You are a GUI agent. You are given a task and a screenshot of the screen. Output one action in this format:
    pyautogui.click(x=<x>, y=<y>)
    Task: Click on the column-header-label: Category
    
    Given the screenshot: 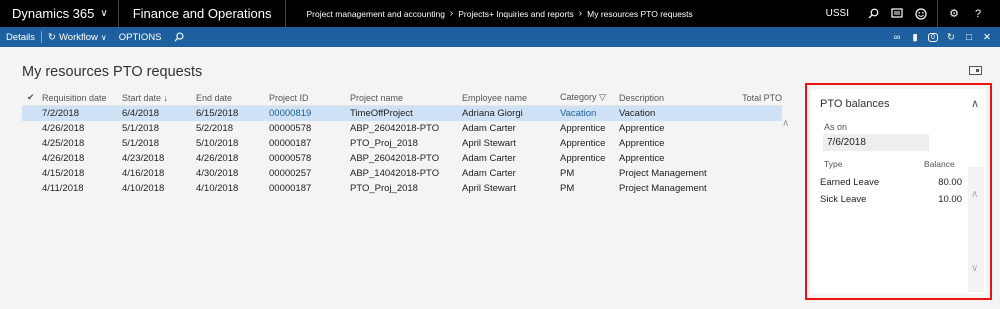 What is the action you would take?
    pyautogui.click(x=578, y=97)
    